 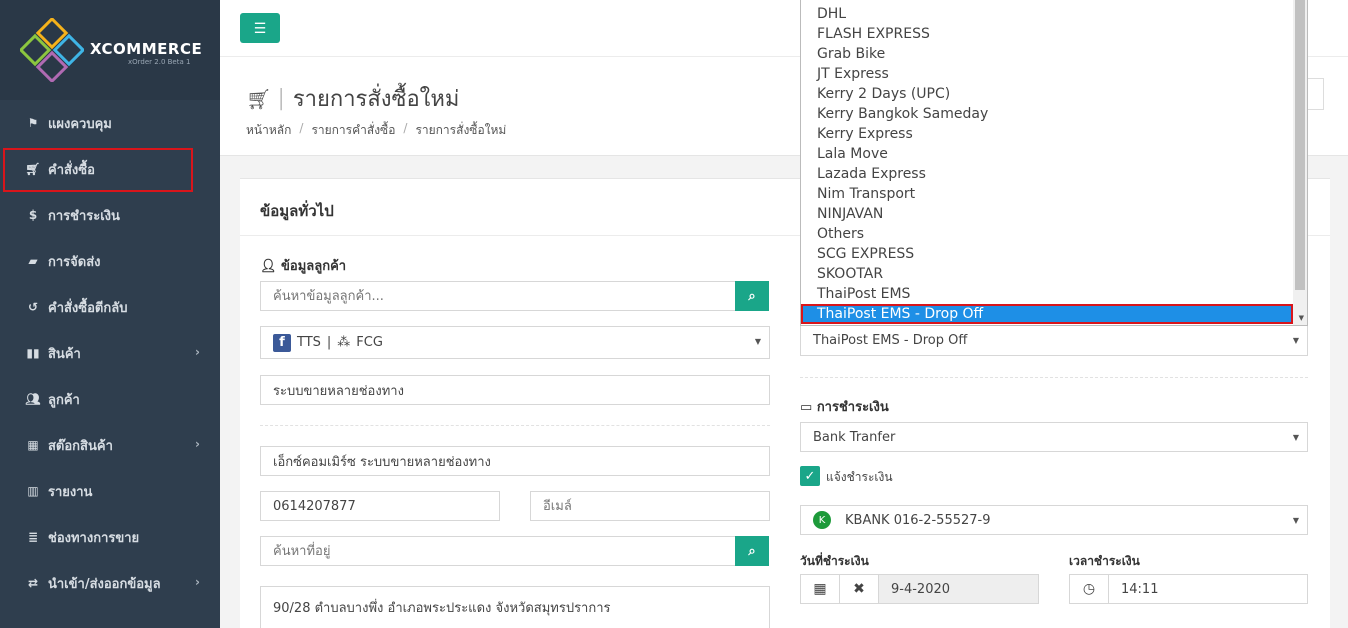 What do you see at coordinates (1300, 145) in the screenshot?
I see `scrollbar-thumb` at bounding box center [1300, 145].